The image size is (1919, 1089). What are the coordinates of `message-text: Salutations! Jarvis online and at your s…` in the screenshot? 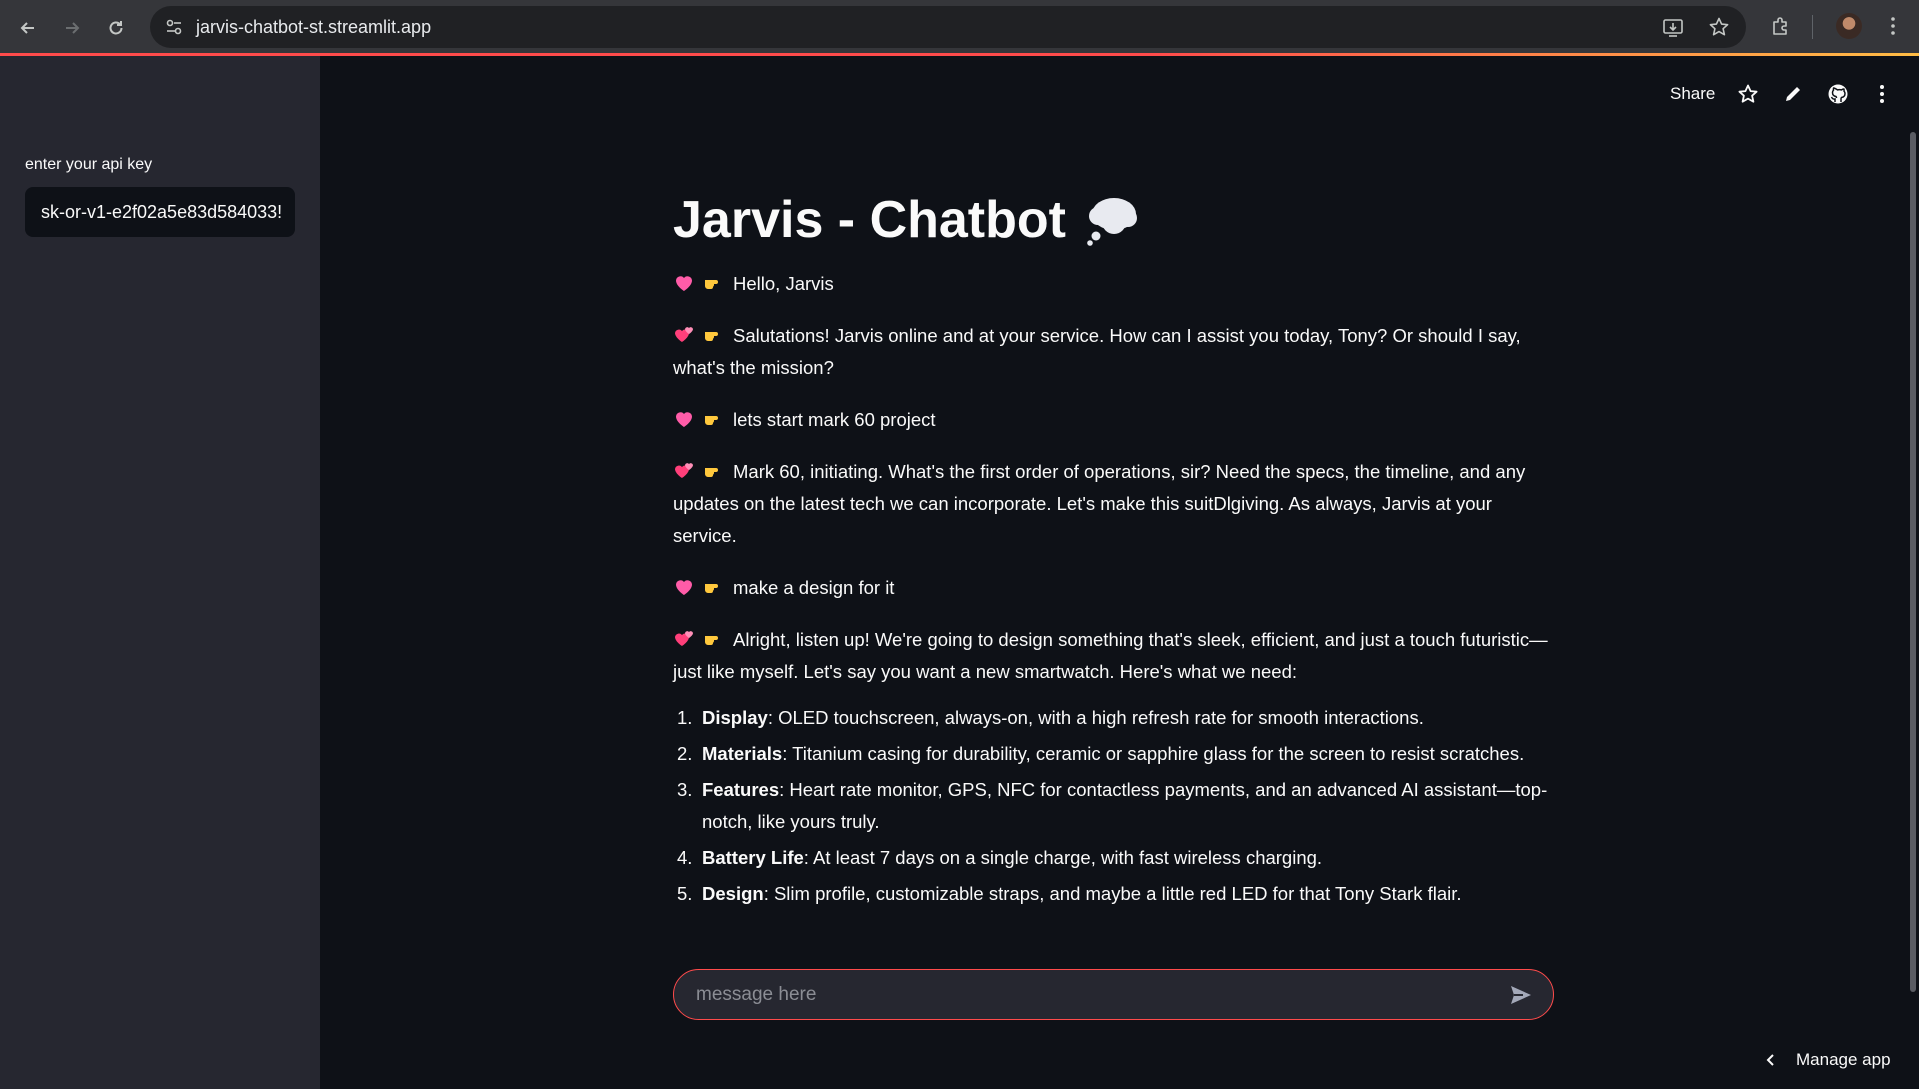 It's located at (1097, 351).